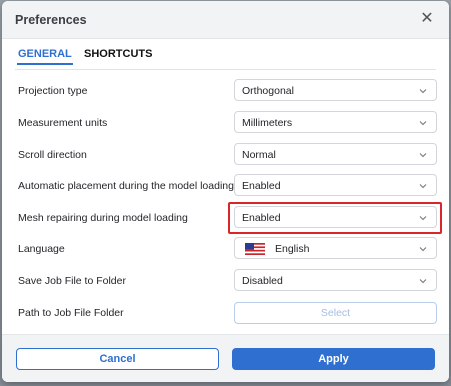  Describe the element at coordinates (117, 359) in the screenshot. I see `cancel-button: Cancel` at that location.